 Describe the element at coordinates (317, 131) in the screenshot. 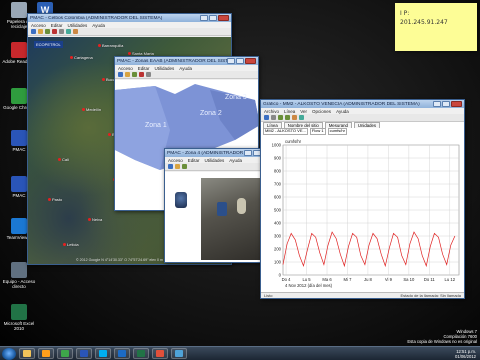

I see `measurand-field: Flow 1` at that location.